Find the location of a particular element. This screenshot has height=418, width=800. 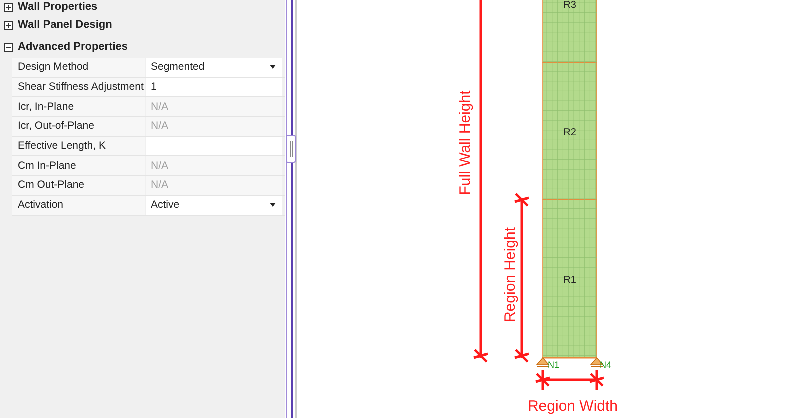

node-label: N4 is located at coordinates (606, 365).